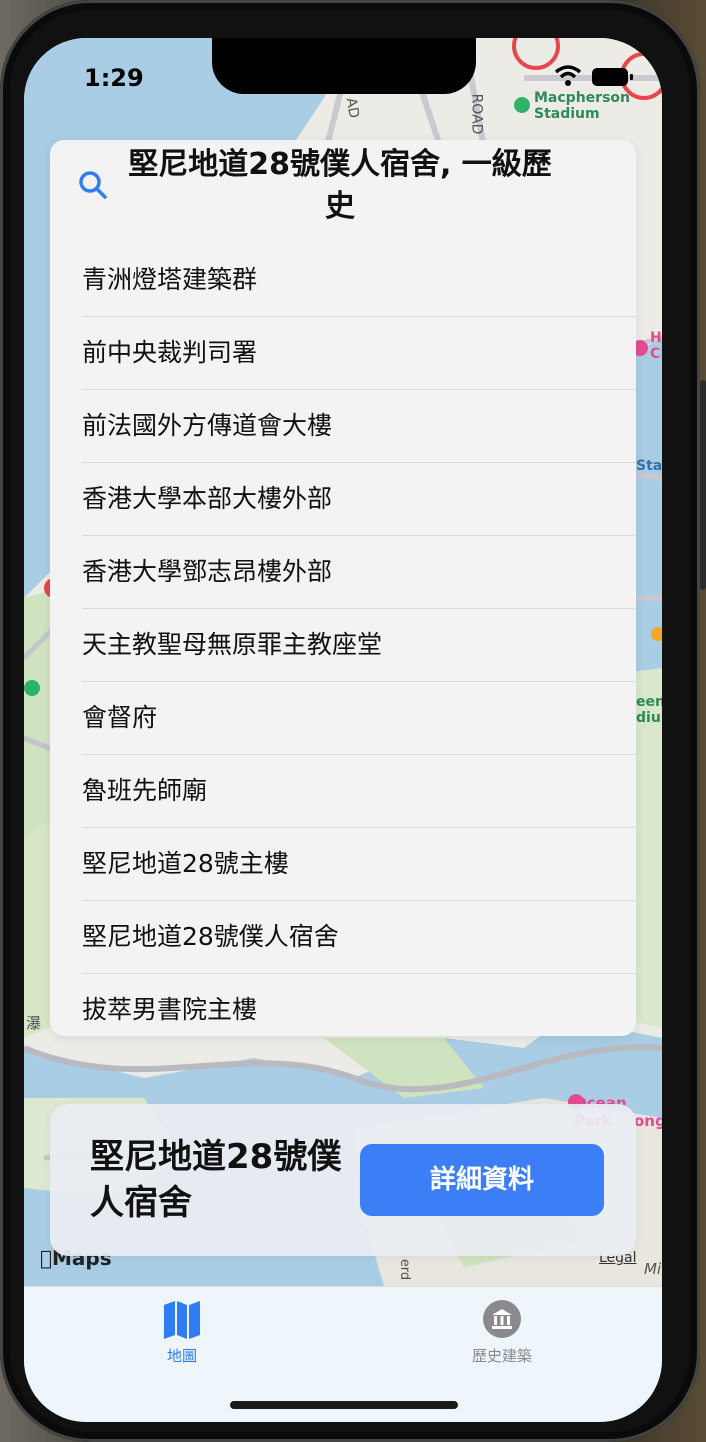 The image size is (706, 1442). Describe the element at coordinates (359, 280) in the screenshot. I see `search-result-item: 青洲燈塔建築群` at that location.